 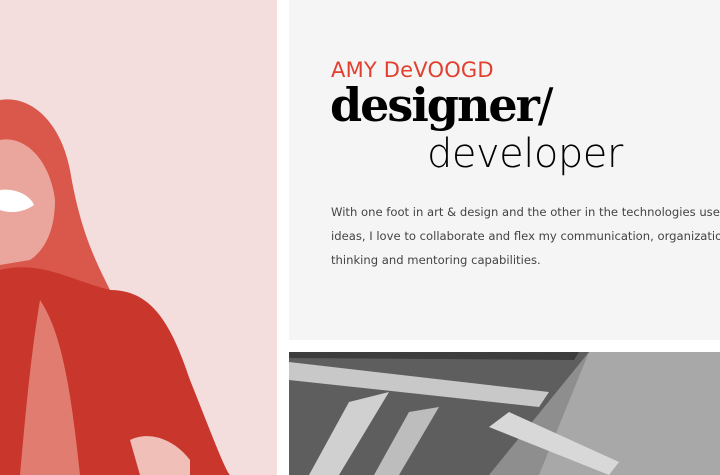 I want to click on bio-line: thinking and mentoring capabilities., so click(x=436, y=260).